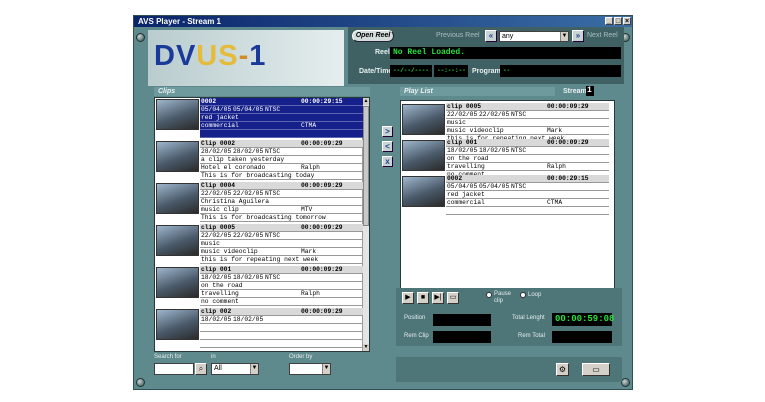 The width and height of the screenshot is (765, 402). What do you see at coordinates (509, 369) in the screenshot?
I see `bottom-bar: ⚙ ▭` at bounding box center [509, 369].